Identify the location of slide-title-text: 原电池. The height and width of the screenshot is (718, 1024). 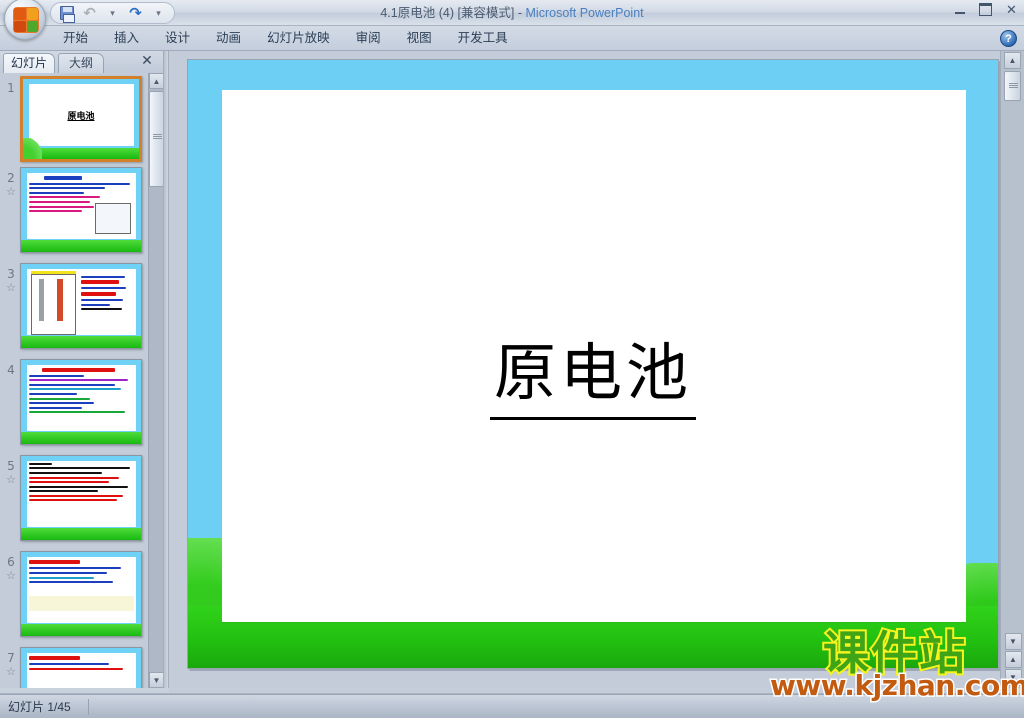
(593, 371).